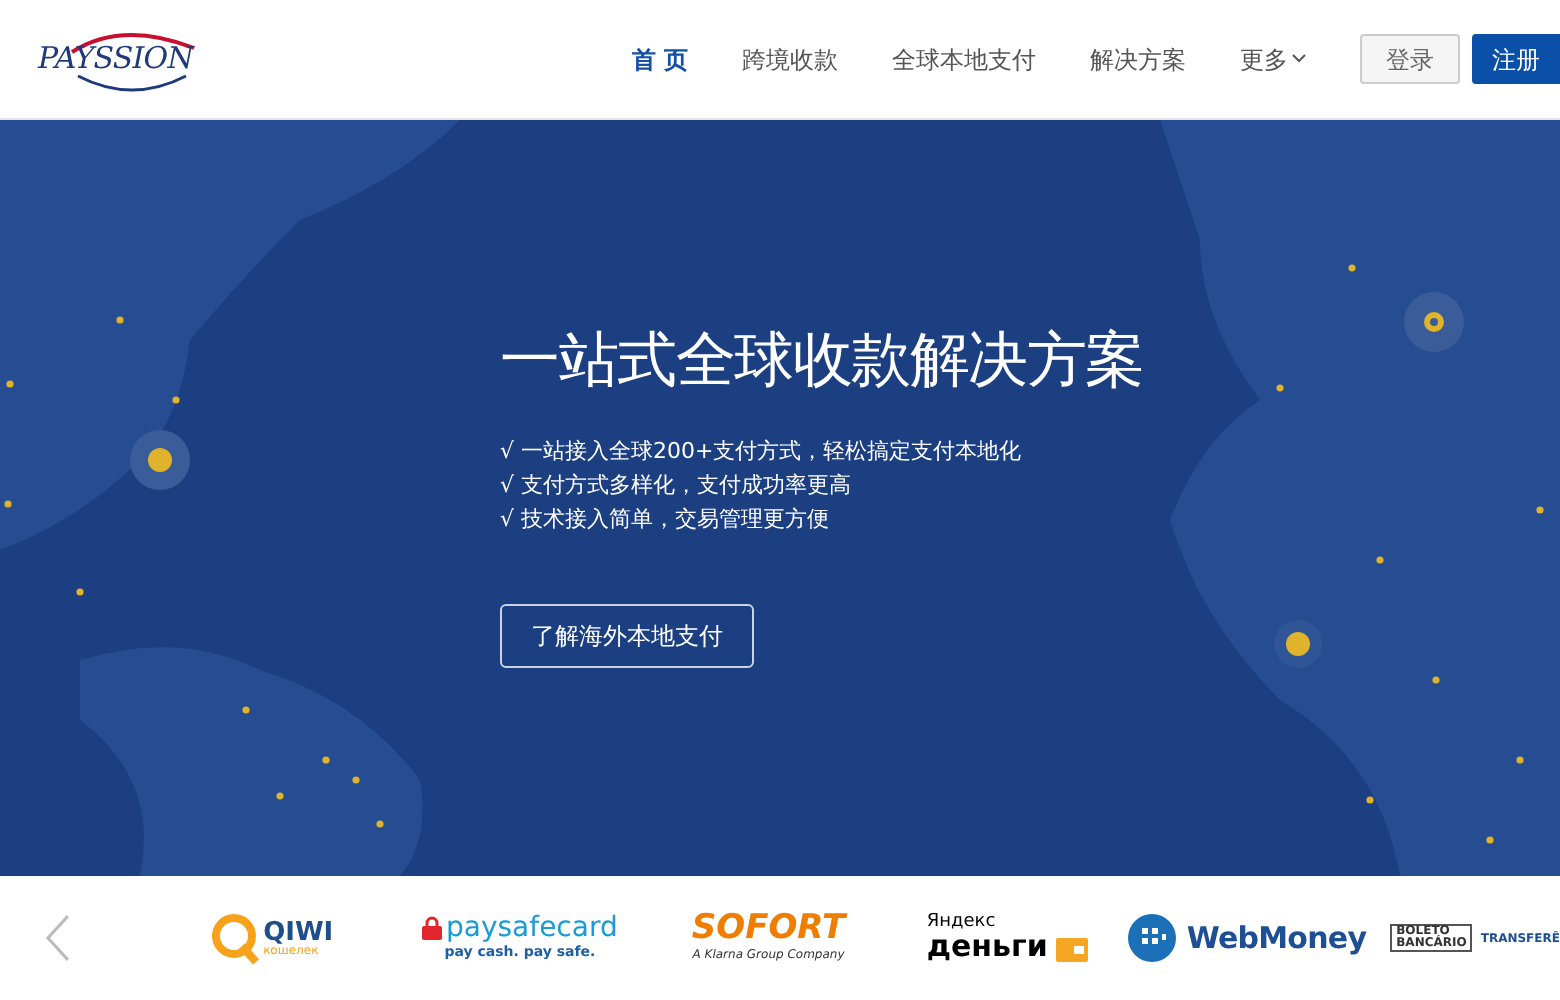 This screenshot has height=1000, width=1560. What do you see at coordinates (627, 636) in the screenshot?
I see `learn-more-button: 了解海外本地支付` at bounding box center [627, 636].